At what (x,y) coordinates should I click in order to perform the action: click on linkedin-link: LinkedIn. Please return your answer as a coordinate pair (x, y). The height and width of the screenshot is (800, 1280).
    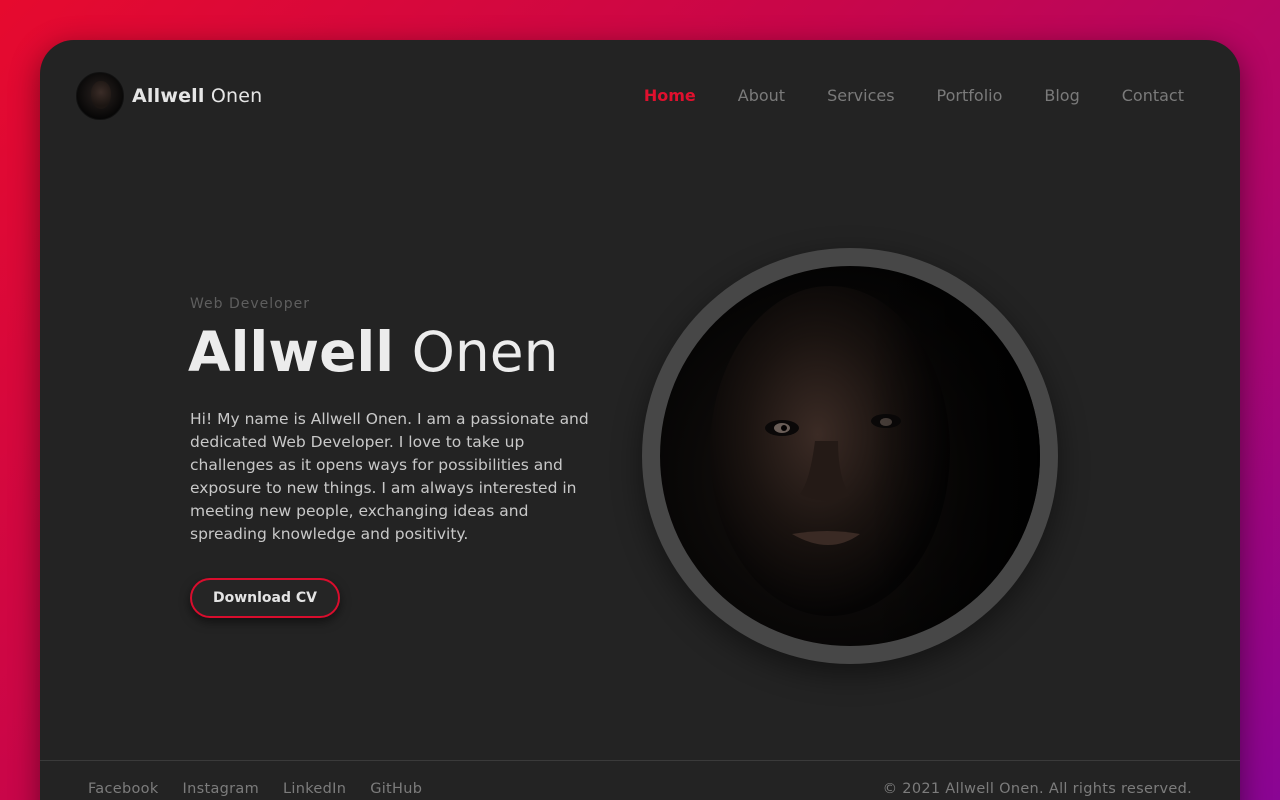
    Looking at the image, I should click on (314, 789).